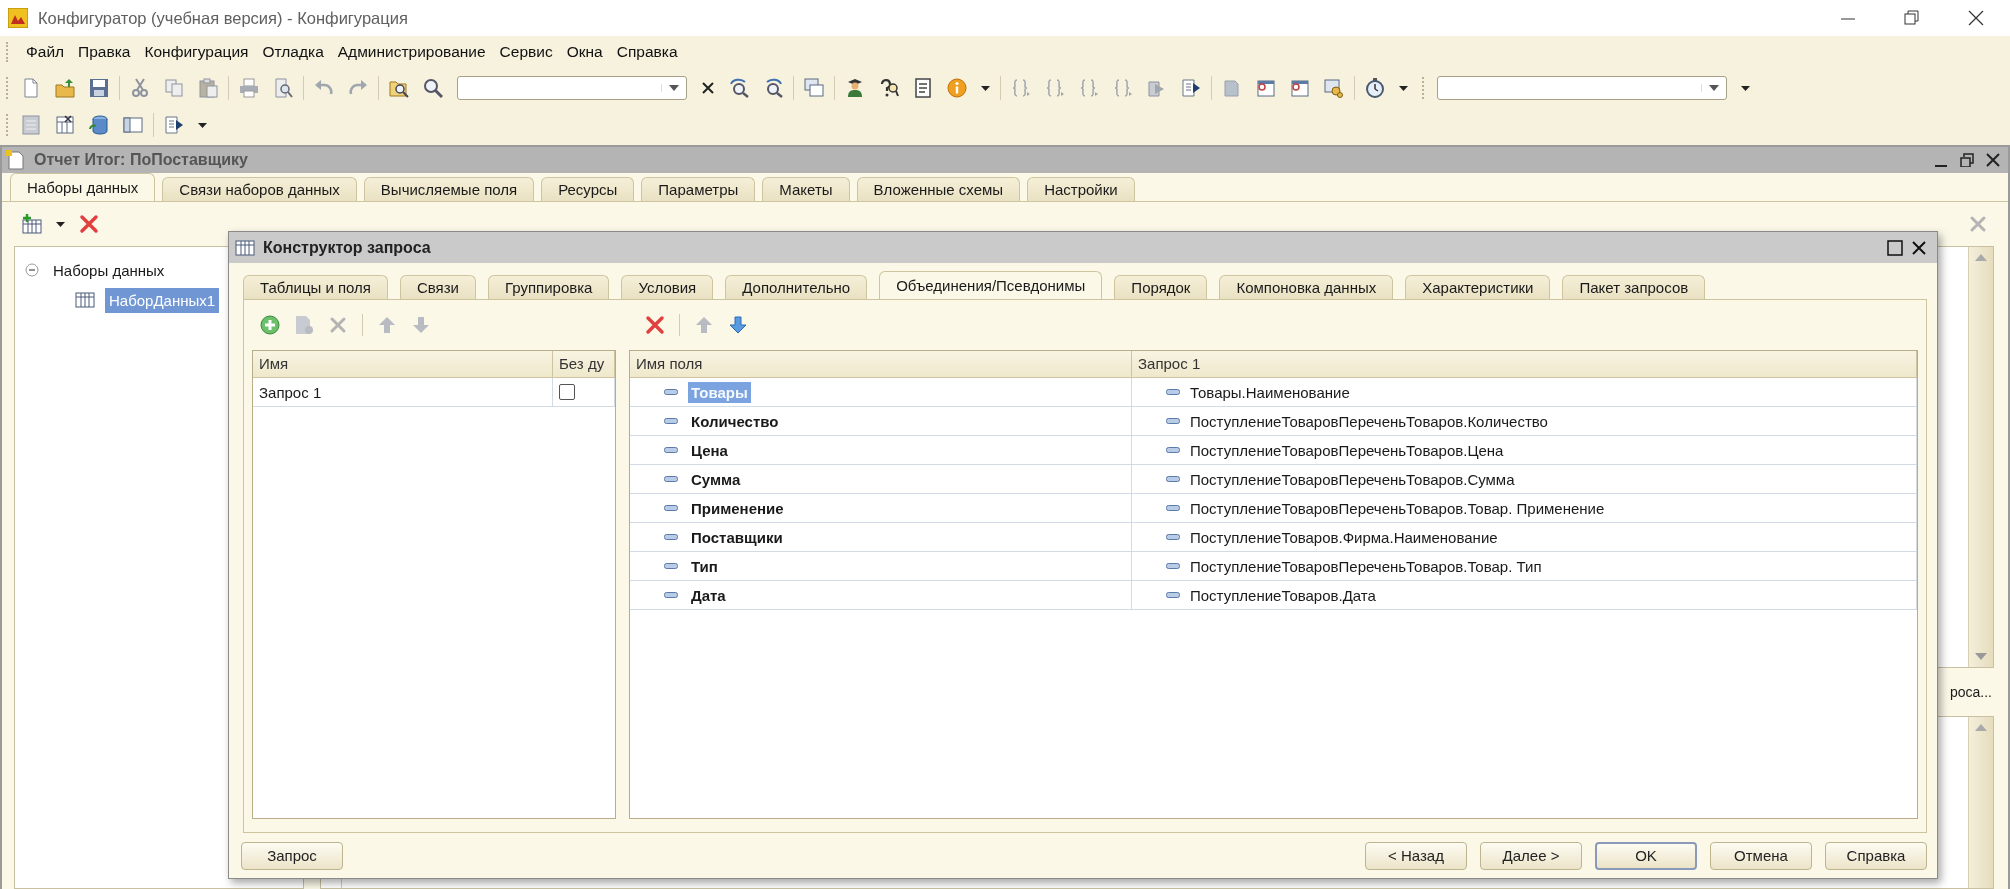 This screenshot has height=889, width=2010. I want to click on new-document-icon, so click(31, 88).